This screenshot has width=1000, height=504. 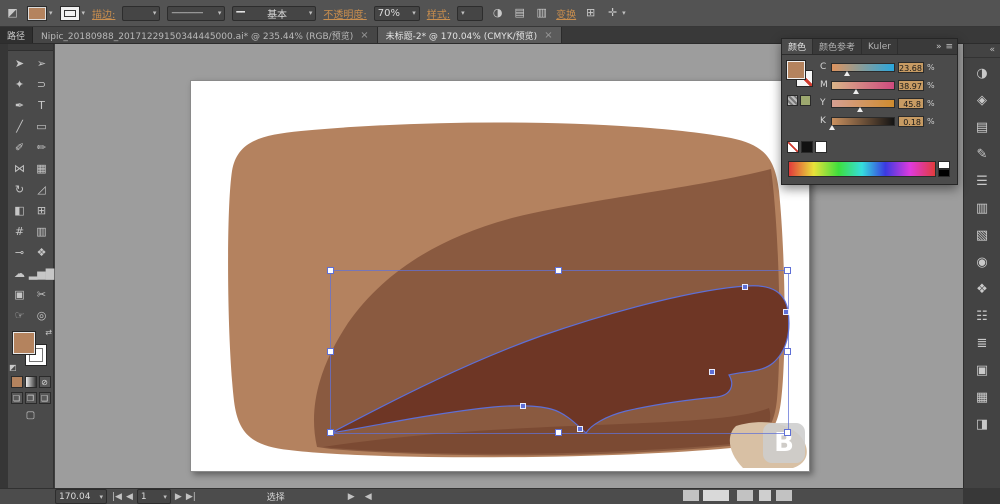 I want to click on draw-inside-button: ❑, so click(x=44, y=398).